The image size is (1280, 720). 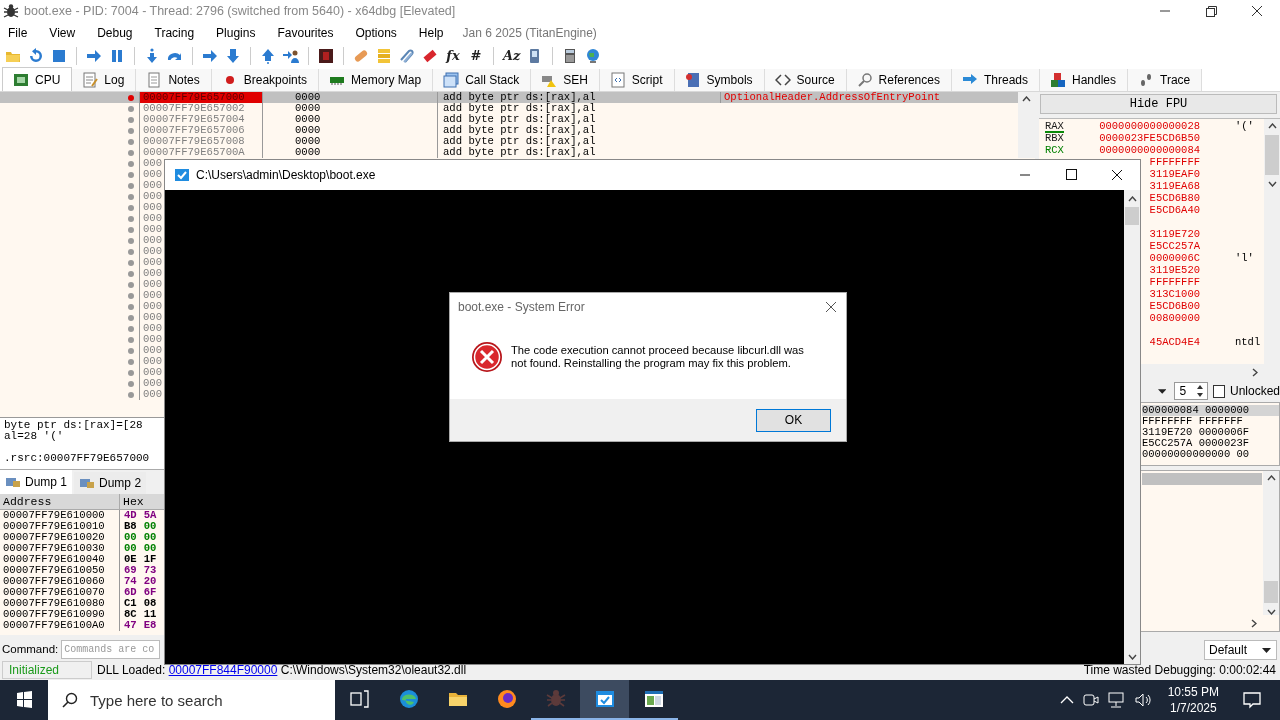 I want to click on tab: Dump 2, so click(x=110, y=483).